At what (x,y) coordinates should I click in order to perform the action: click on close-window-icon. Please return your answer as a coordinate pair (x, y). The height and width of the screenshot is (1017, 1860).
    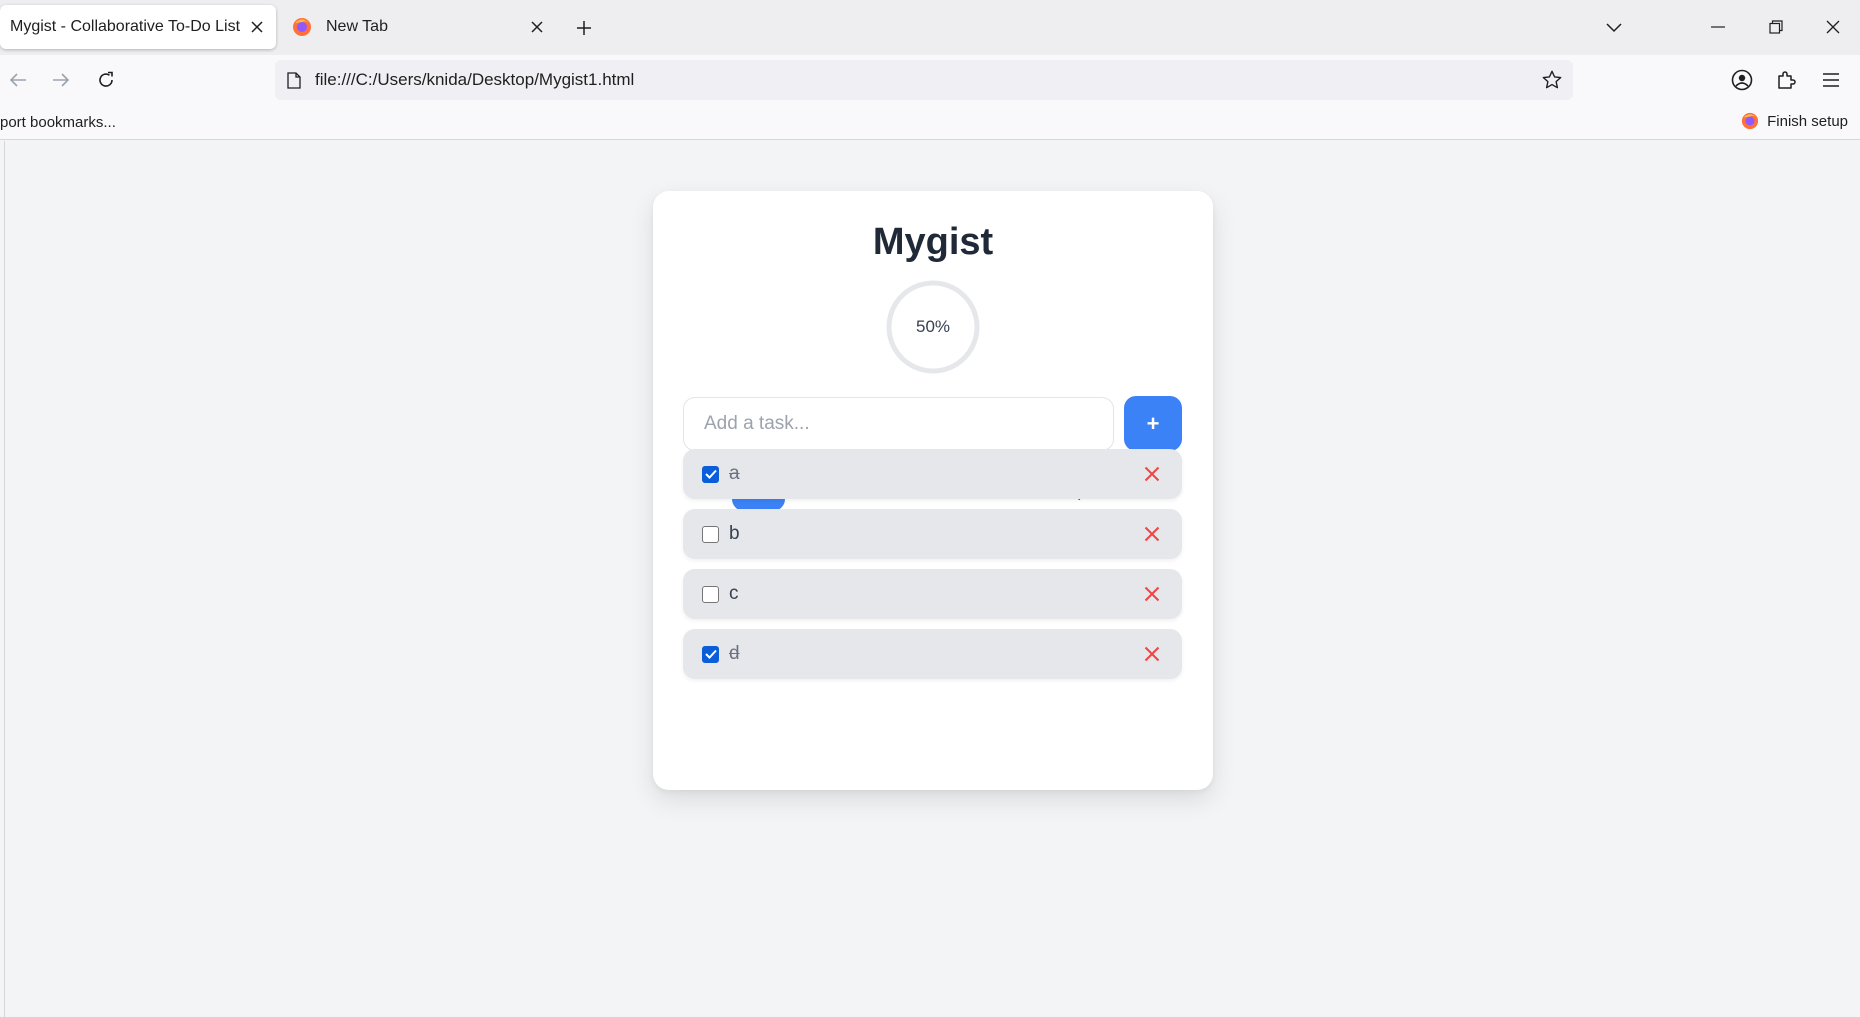
    Looking at the image, I should click on (1833, 27).